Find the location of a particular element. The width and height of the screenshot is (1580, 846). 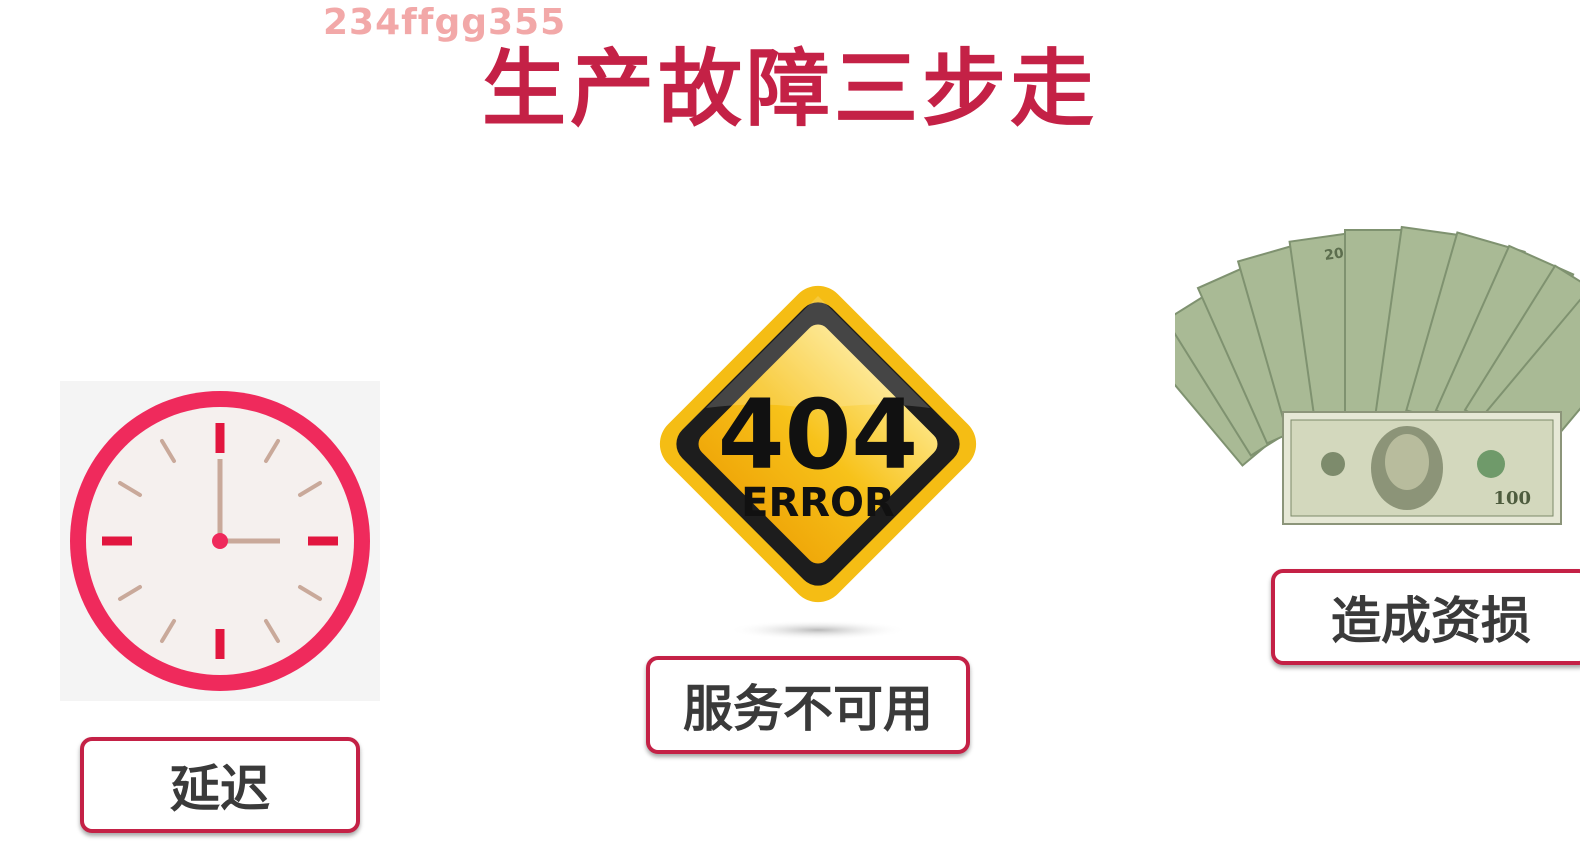

label-delay-text: 延迟 is located at coordinates (220, 789).